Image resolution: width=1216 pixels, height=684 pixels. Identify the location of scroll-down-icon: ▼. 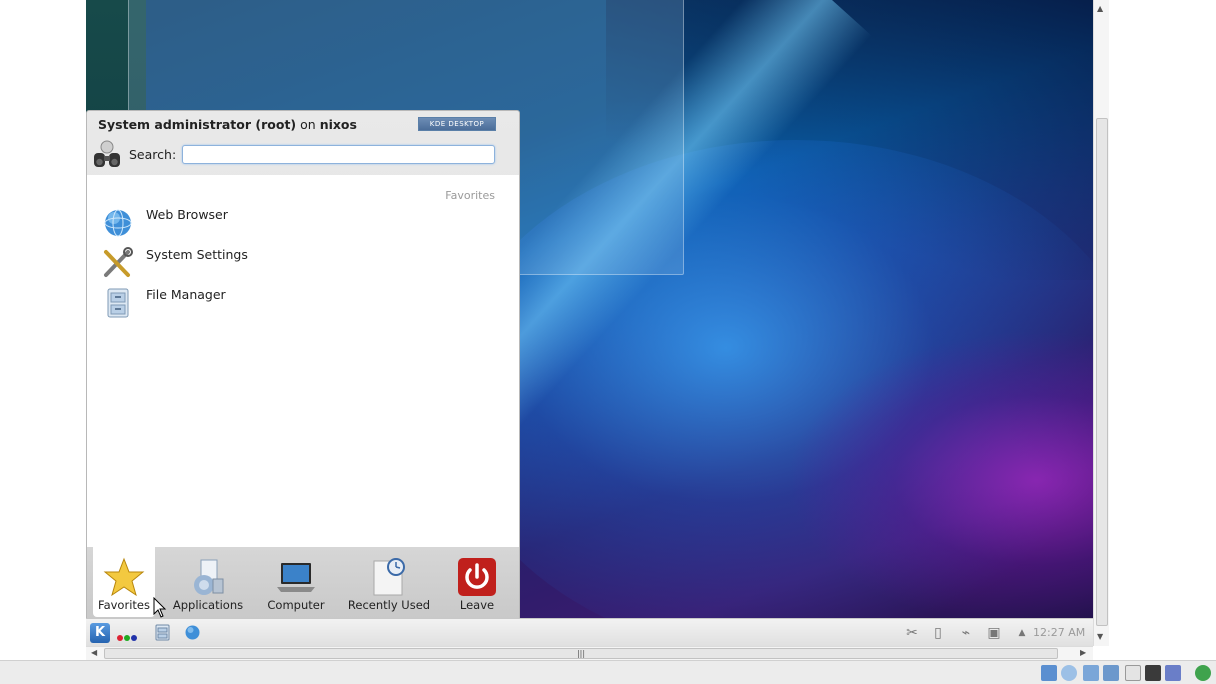
(1100, 636).